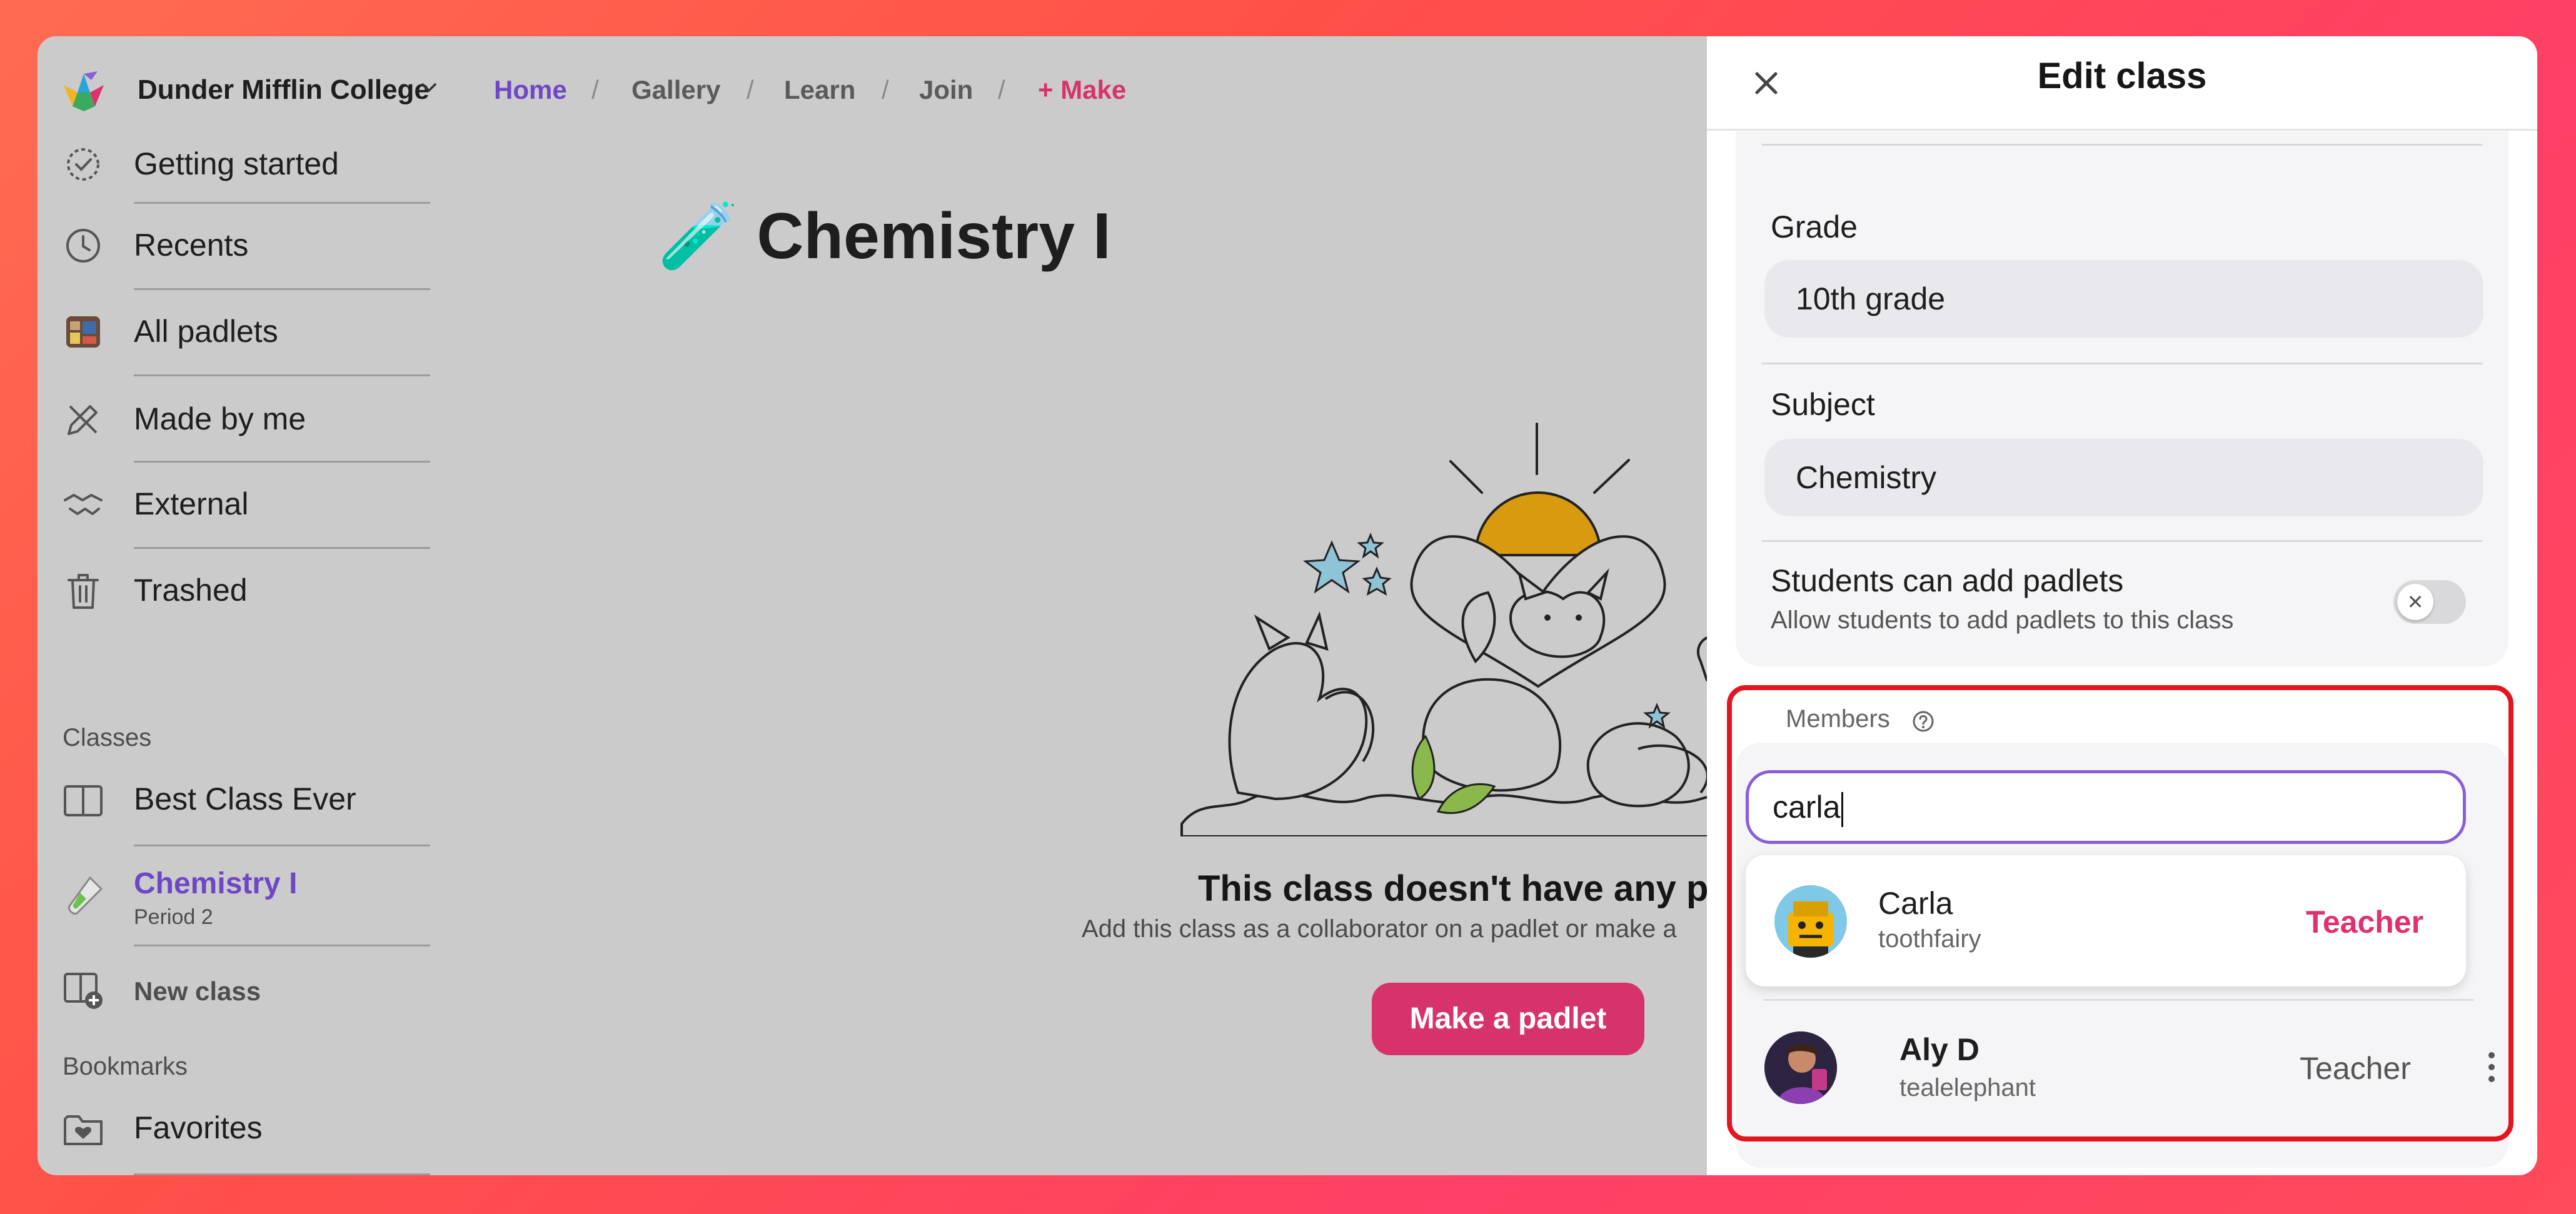  Describe the element at coordinates (2122, 76) in the screenshot. I see `panel-title: Edit class` at that location.